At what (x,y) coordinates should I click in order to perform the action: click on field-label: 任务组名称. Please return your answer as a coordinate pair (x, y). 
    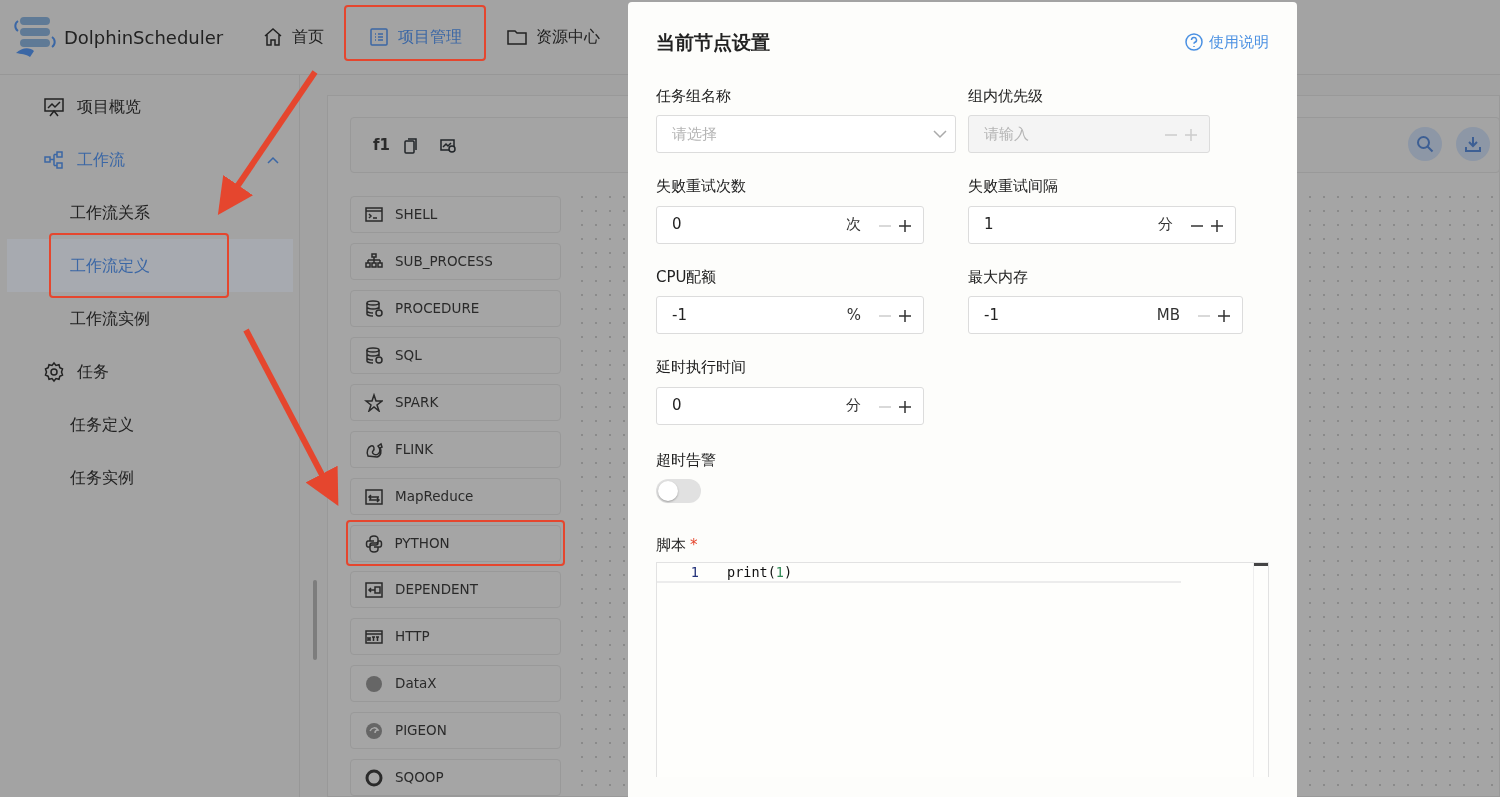
    Looking at the image, I should click on (694, 96).